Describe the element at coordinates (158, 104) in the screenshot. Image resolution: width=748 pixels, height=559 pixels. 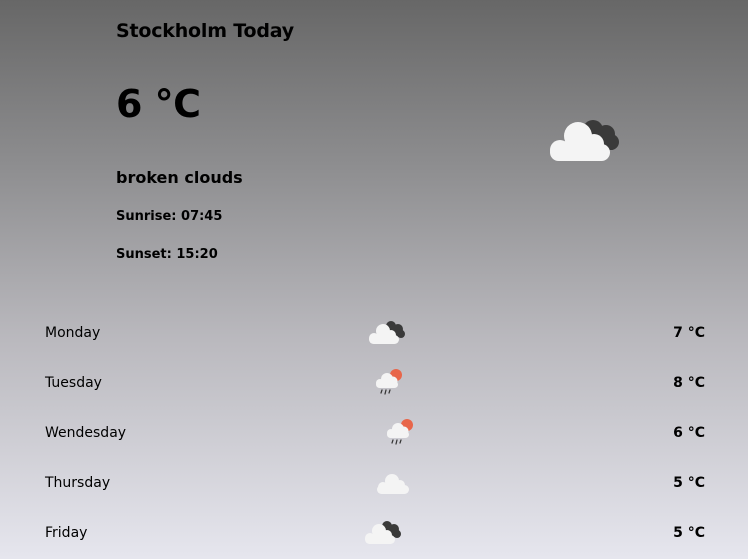
I see `current-temperature: 6 °C` at that location.